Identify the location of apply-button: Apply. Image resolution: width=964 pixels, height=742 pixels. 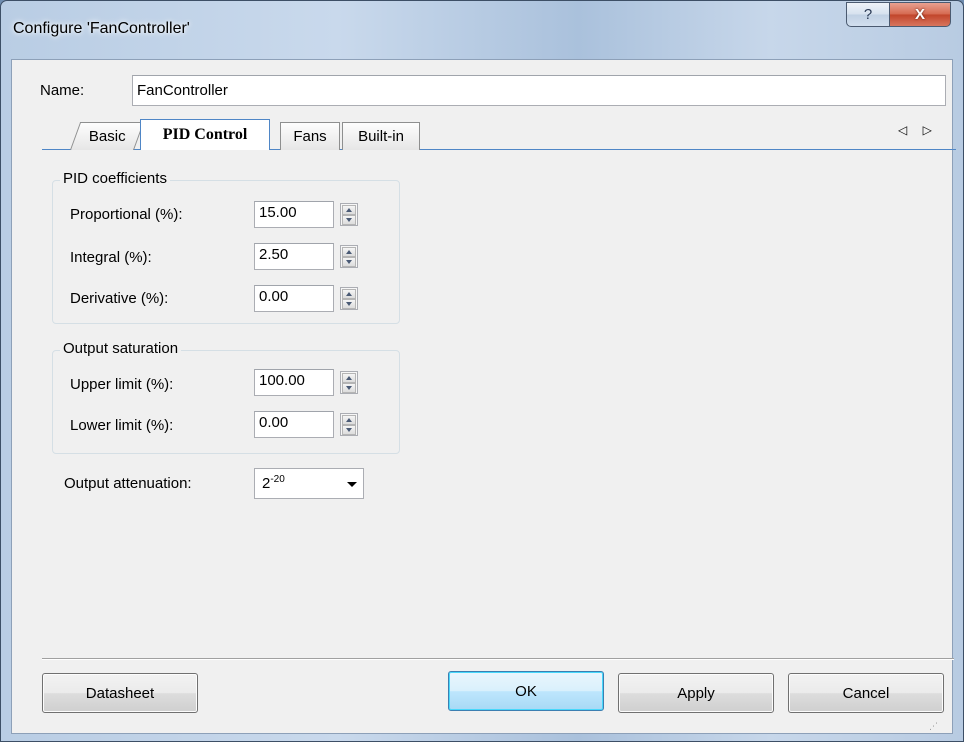
(696, 693).